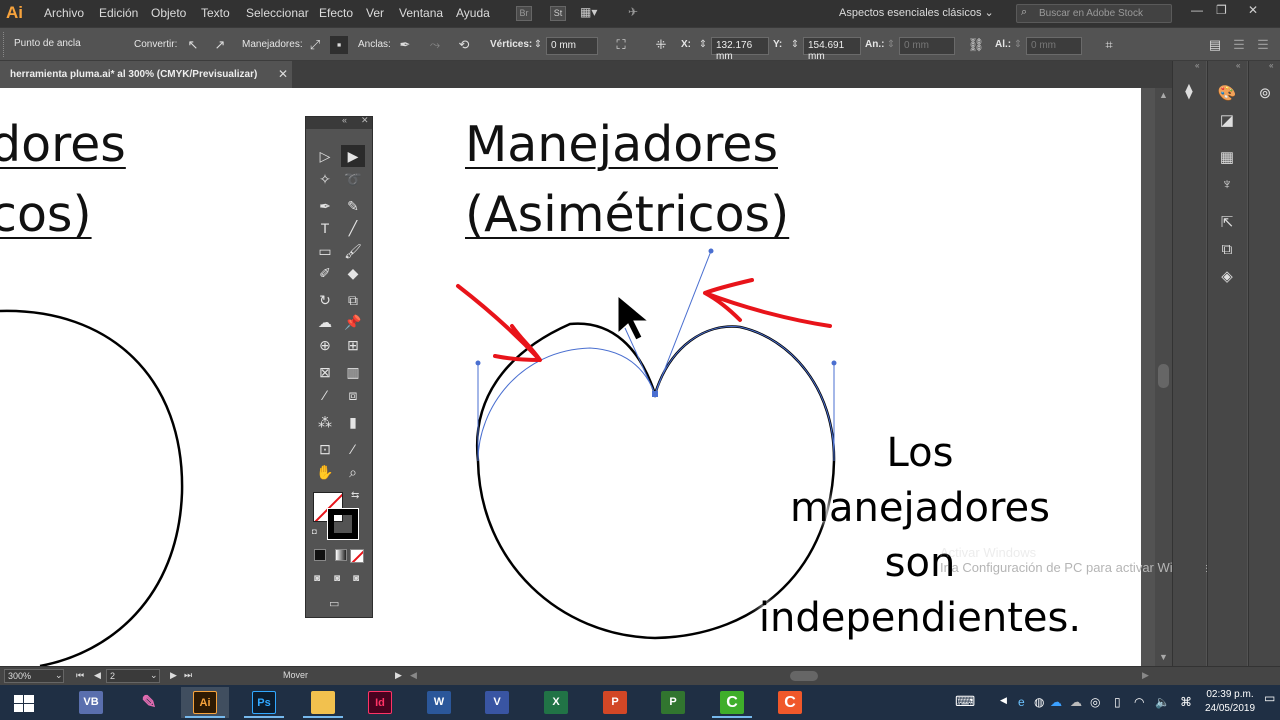 This screenshot has height=720, width=1280. Describe the element at coordinates (325, 422) in the screenshot. I see `symbol-sprayer-tool-icon: ⁂` at that location.